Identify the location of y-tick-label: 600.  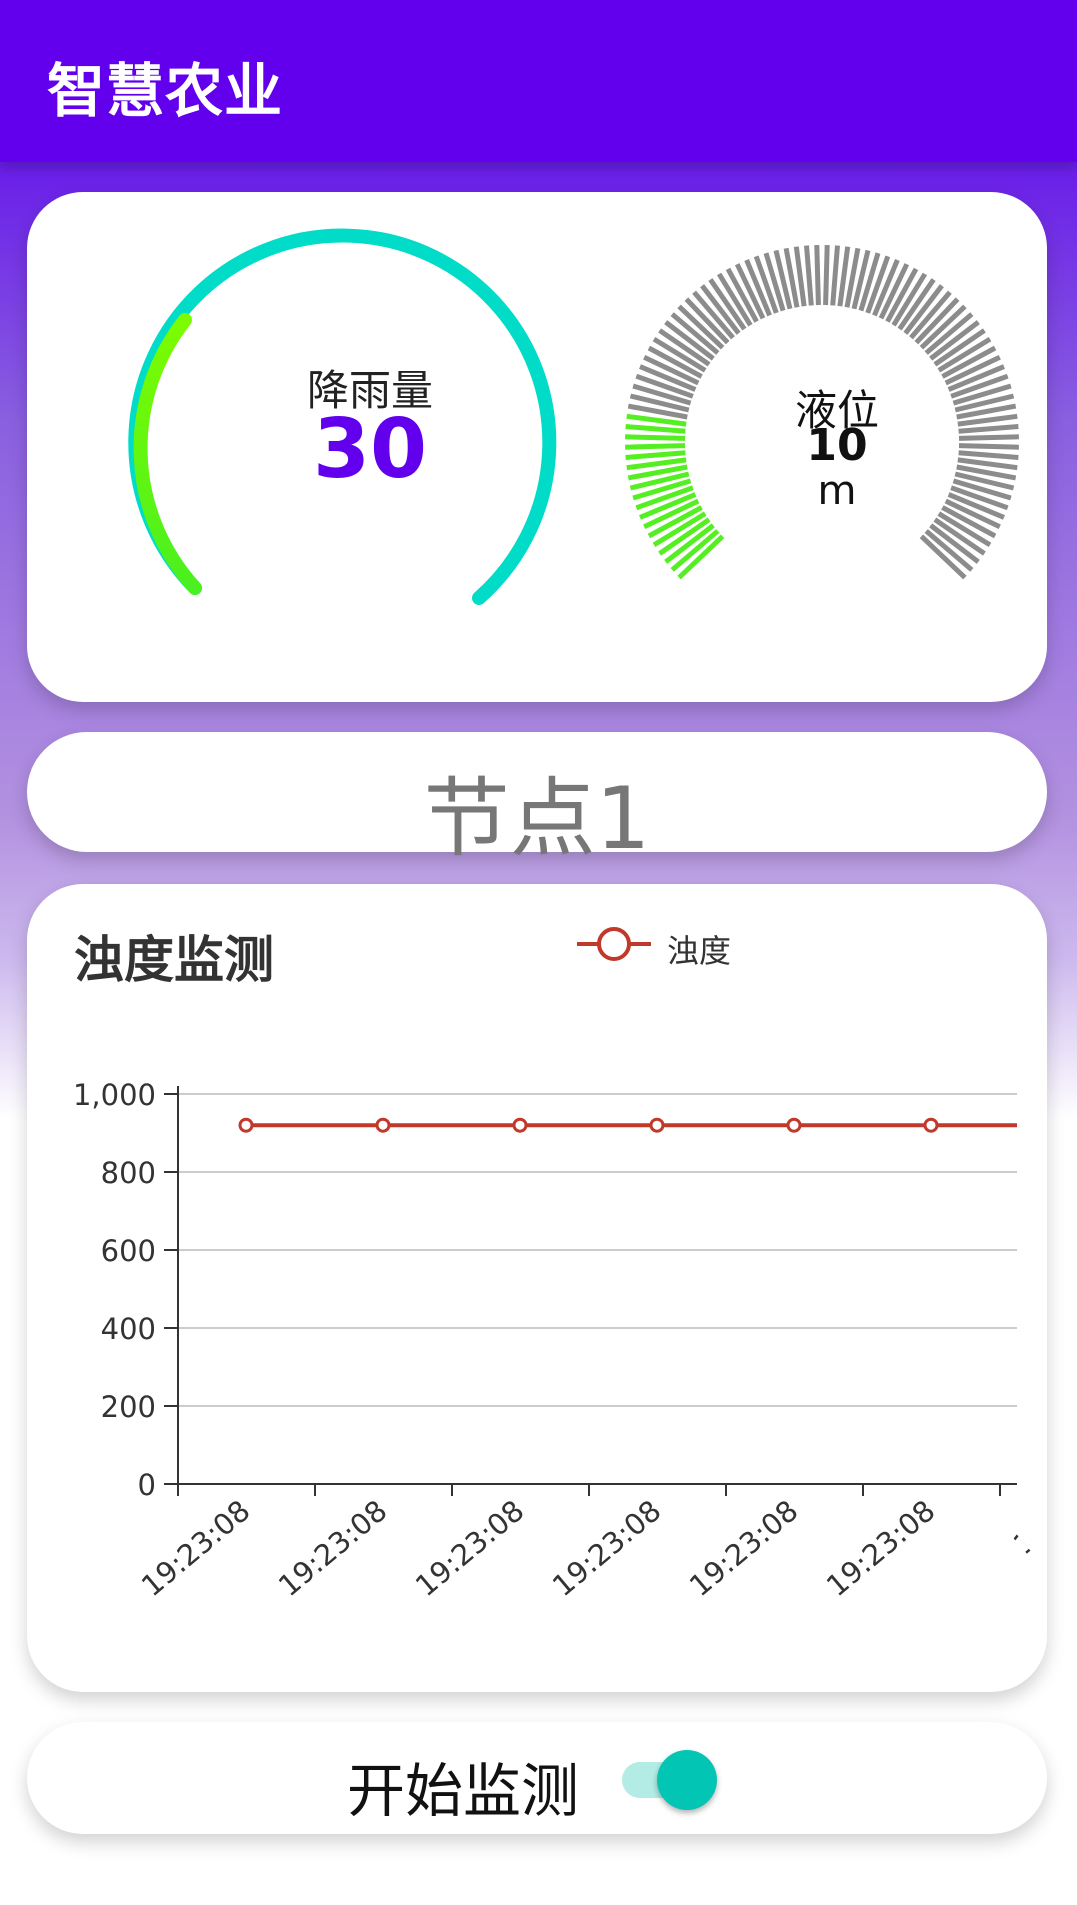
(128, 1251).